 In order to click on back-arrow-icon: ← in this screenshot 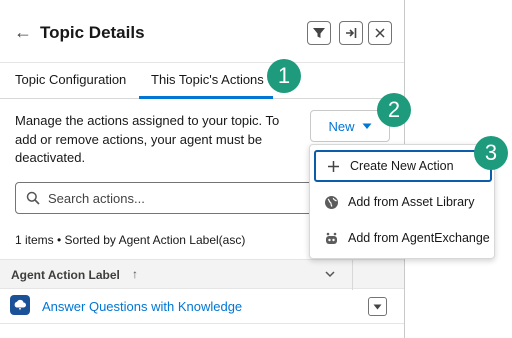, I will do `click(23, 32)`.